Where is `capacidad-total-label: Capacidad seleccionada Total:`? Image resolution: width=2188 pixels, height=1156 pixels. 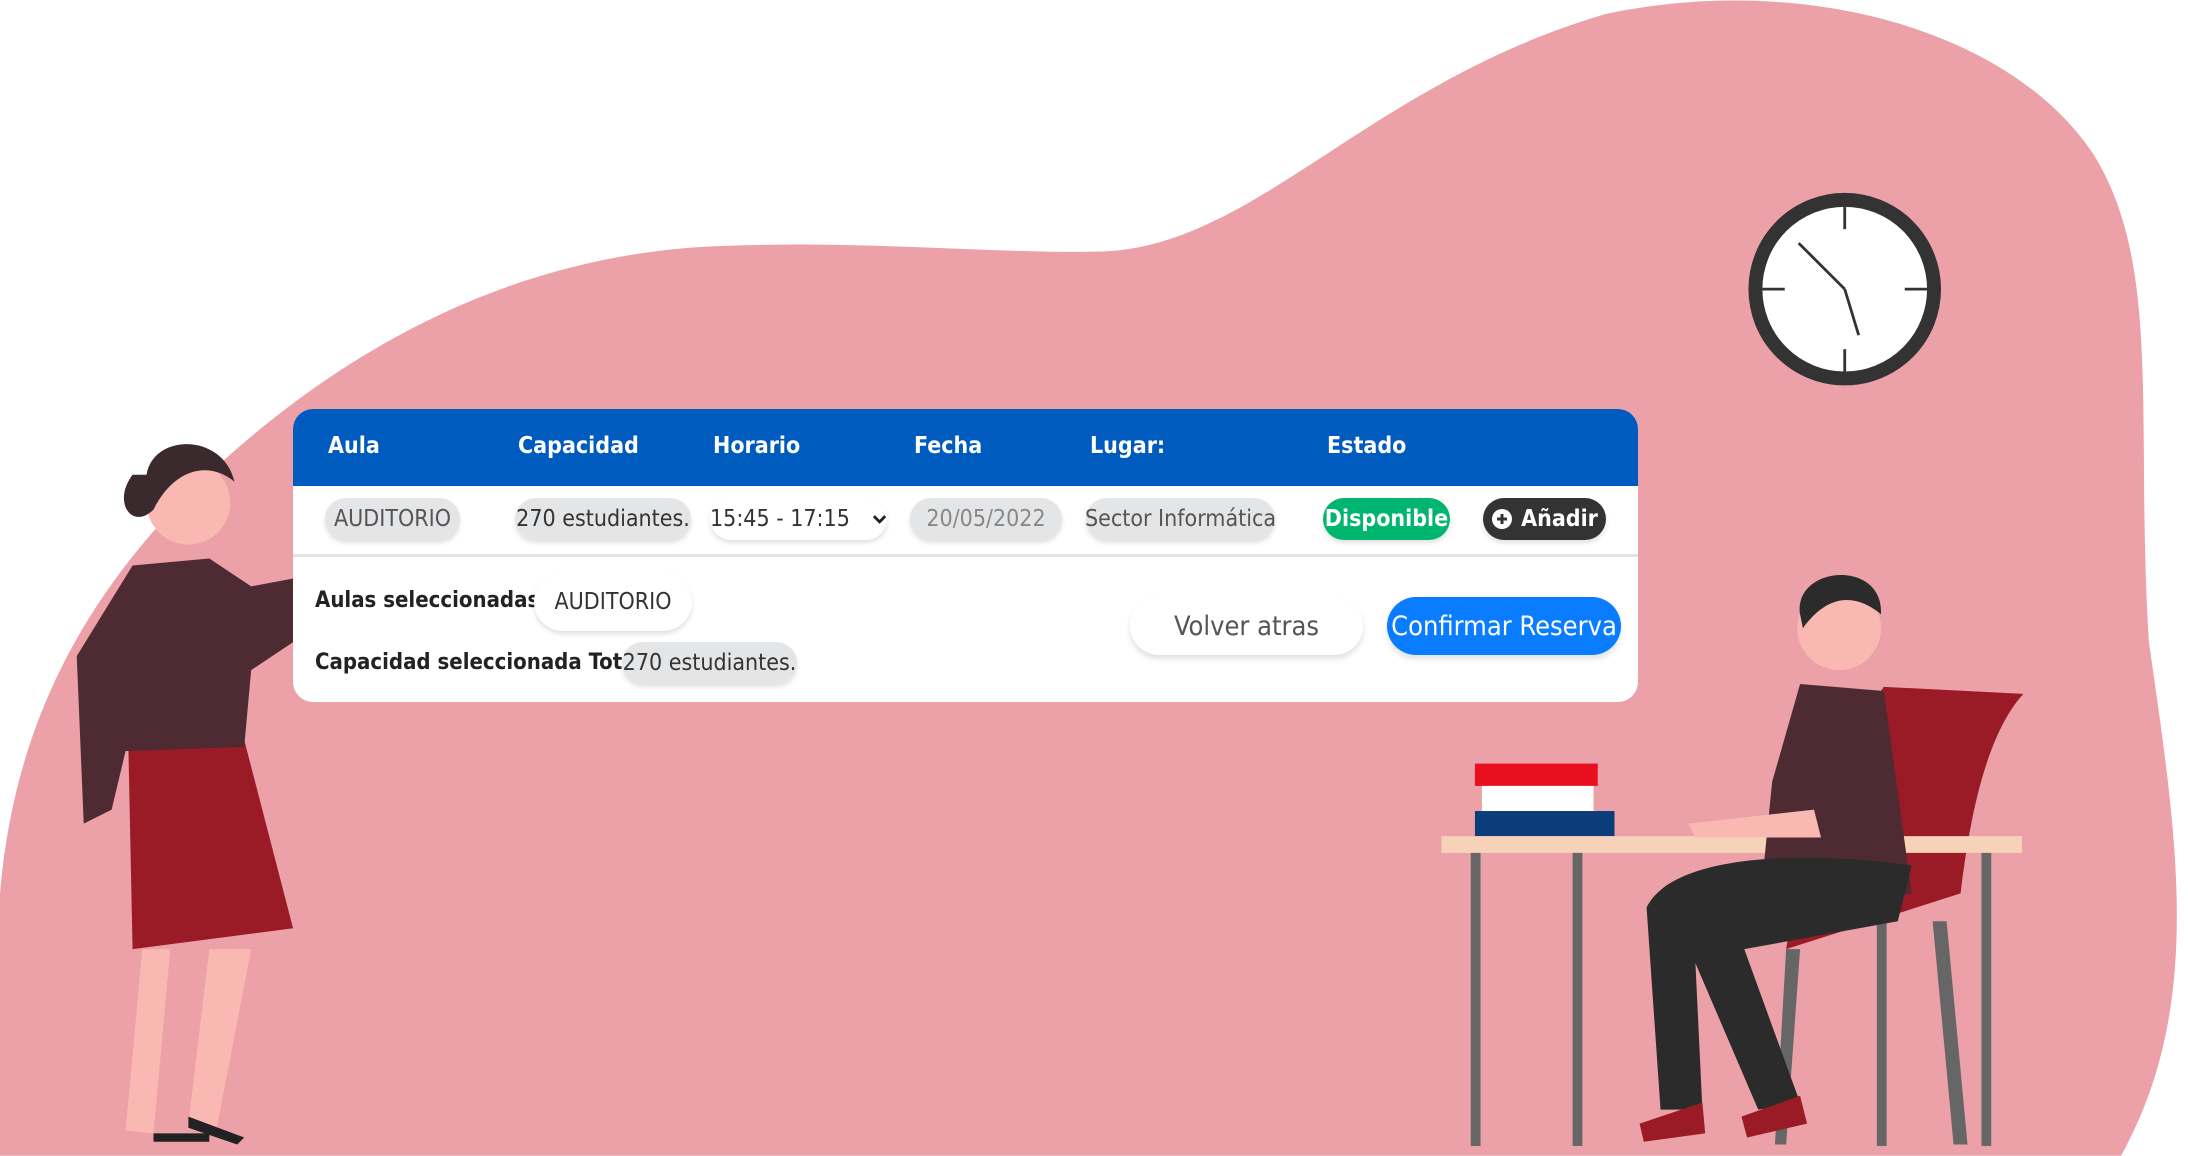 capacidad-total-label: Capacidad seleccionada Total: is located at coordinates (483, 662).